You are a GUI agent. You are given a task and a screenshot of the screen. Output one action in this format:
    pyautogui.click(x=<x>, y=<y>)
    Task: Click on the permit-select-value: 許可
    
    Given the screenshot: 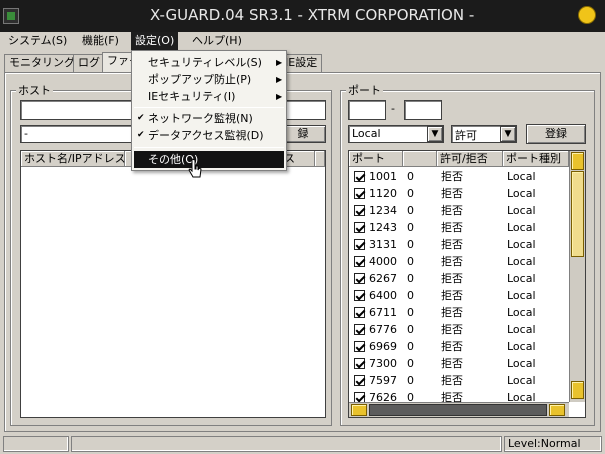 What is the action you would take?
    pyautogui.click(x=466, y=135)
    